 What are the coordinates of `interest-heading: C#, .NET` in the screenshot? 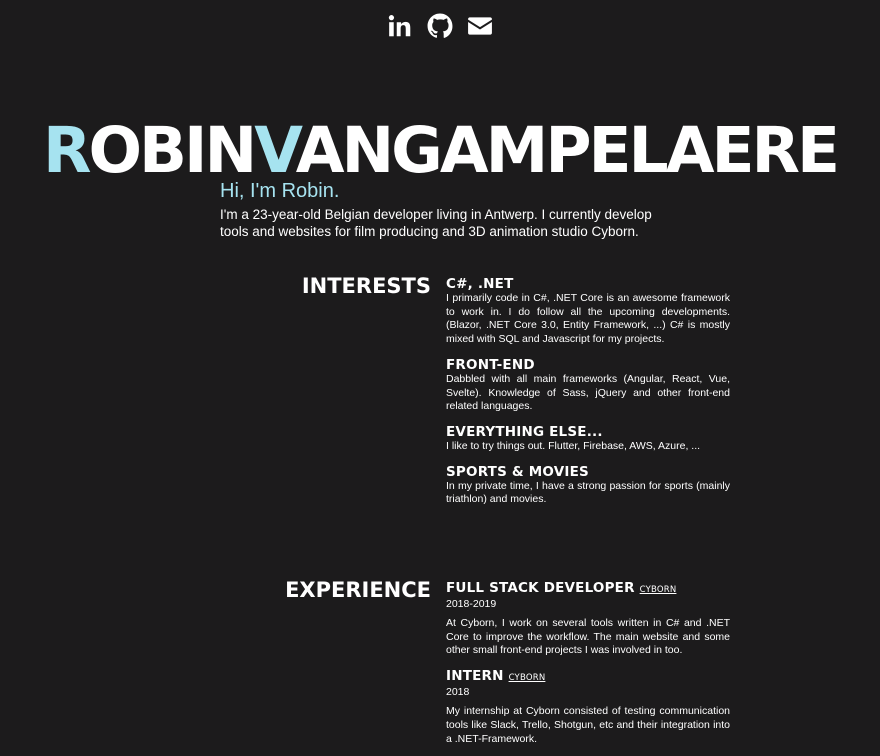 It's located at (480, 284).